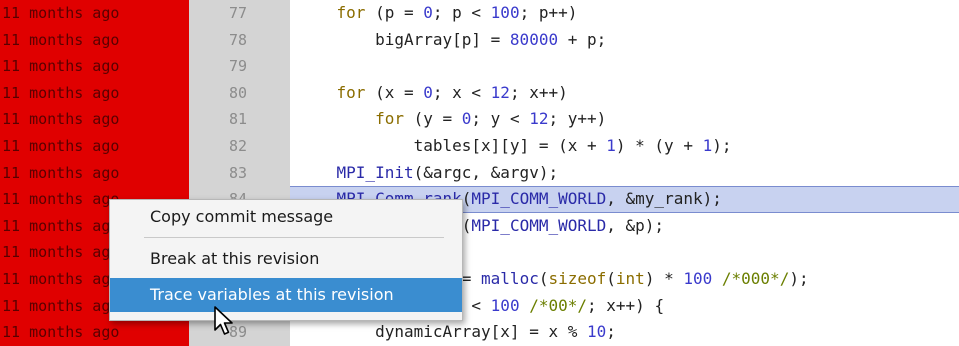  Describe the element at coordinates (239, 40) in the screenshot. I see `line-number: 78` at that location.